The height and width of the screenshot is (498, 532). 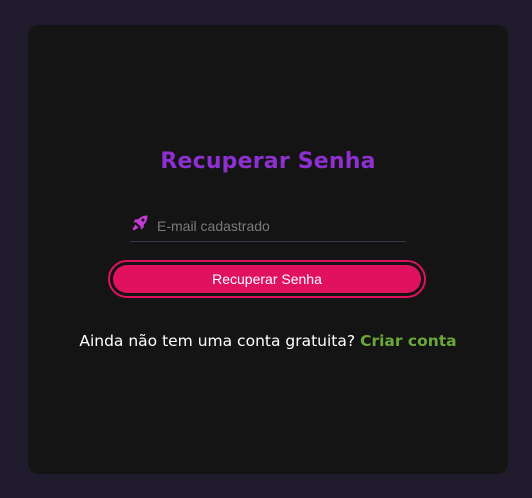 What do you see at coordinates (268, 161) in the screenshot?
I see `page-title: Recuperar Senha` at bounding box center [268, 161].